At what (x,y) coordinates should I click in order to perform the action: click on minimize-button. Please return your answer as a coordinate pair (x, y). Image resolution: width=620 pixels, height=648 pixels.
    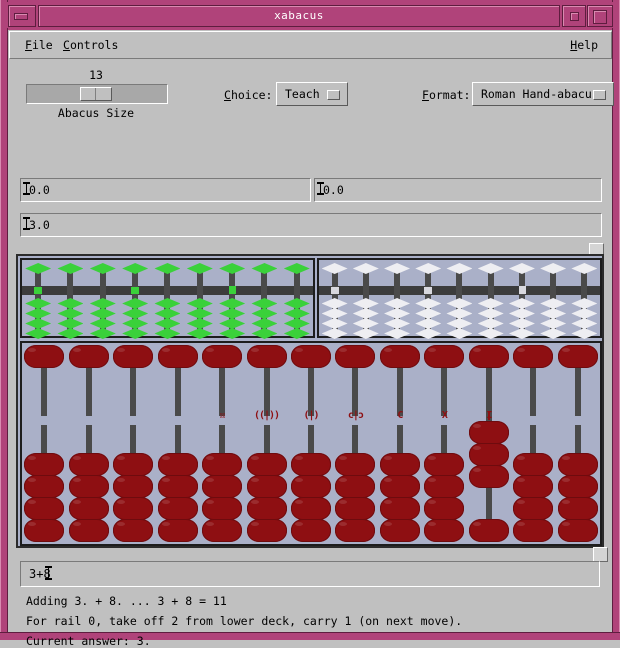
    Looking at the image, I should click on (22, 16).